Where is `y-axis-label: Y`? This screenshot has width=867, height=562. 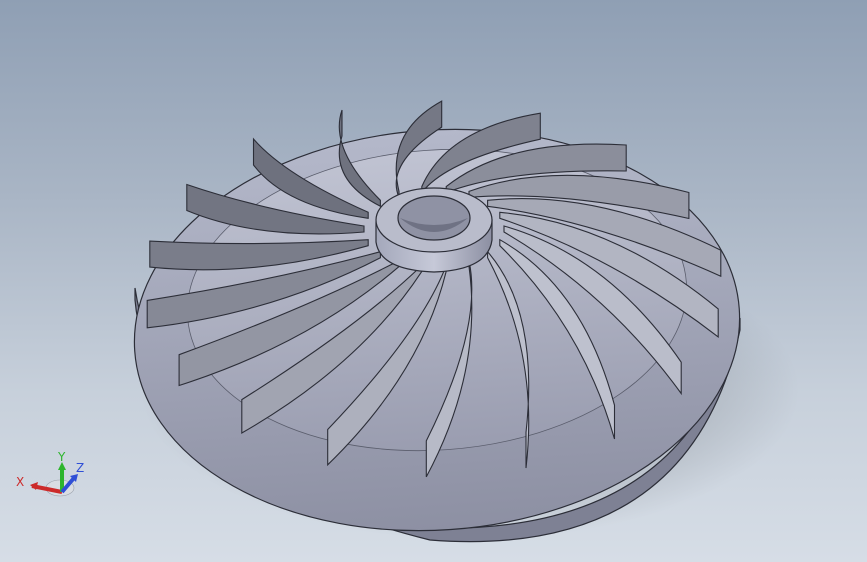
y-axis-label: Y is located at coordinates (61, 458).